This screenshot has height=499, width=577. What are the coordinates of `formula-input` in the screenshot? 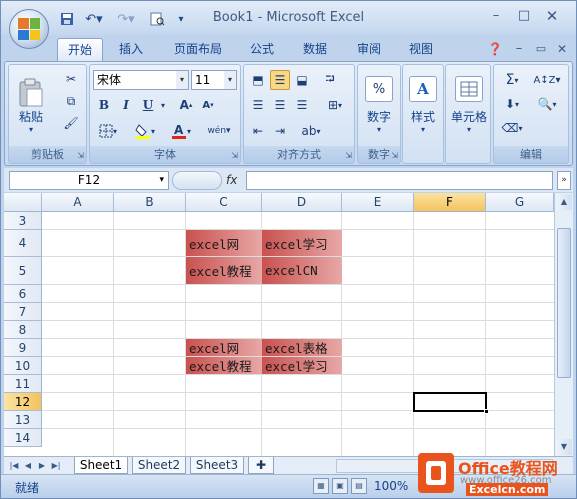 It's located at (399, 180).